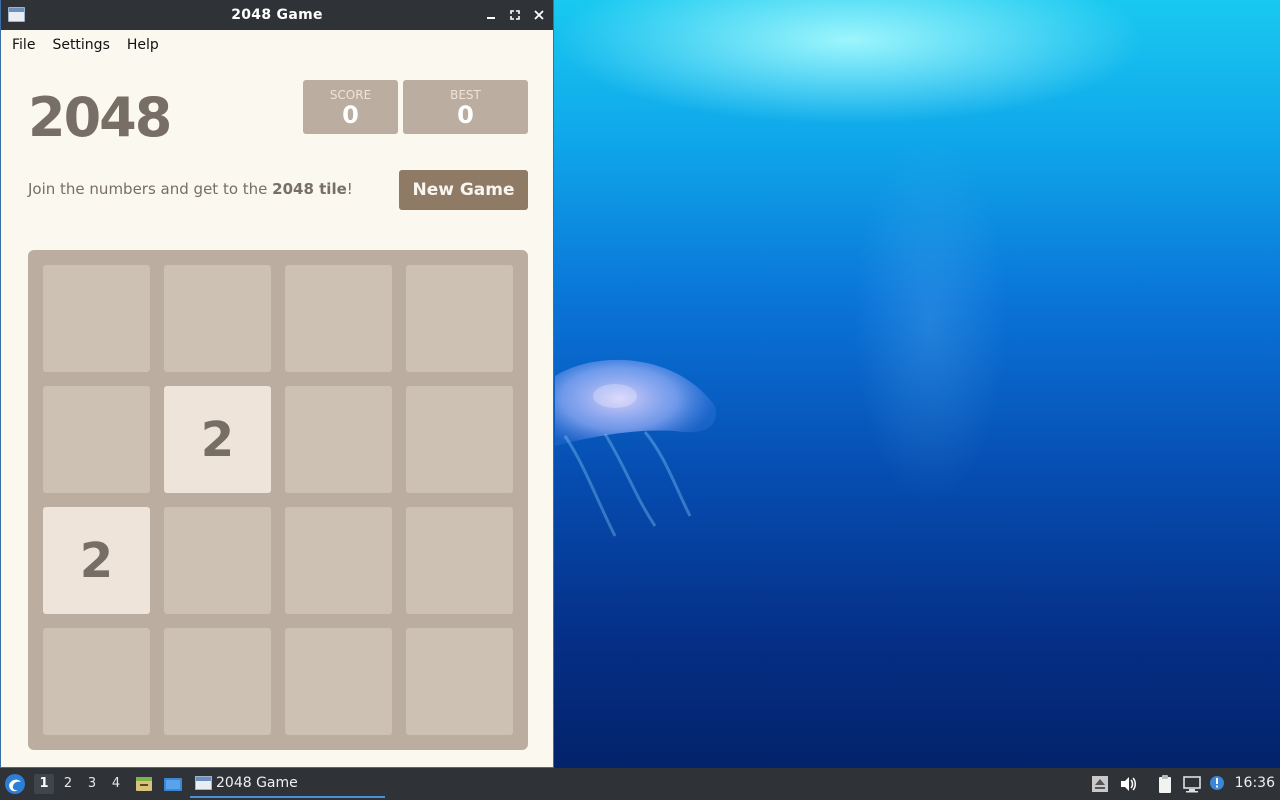 The width and height of the screenshot is (1280, 800). I want to click on intro-suffix: !, so click(349, 189).